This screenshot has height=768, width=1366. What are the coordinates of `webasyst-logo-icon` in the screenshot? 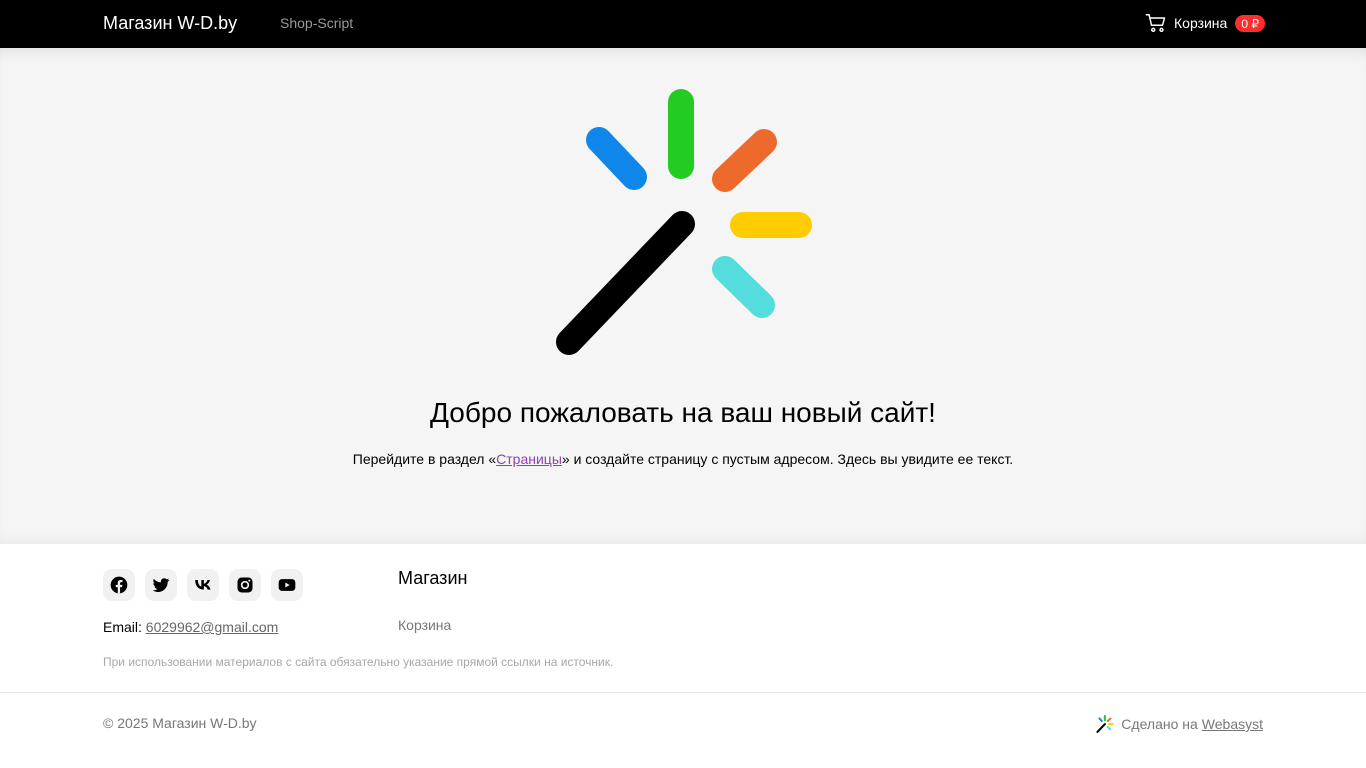 It's located at (684, 222).